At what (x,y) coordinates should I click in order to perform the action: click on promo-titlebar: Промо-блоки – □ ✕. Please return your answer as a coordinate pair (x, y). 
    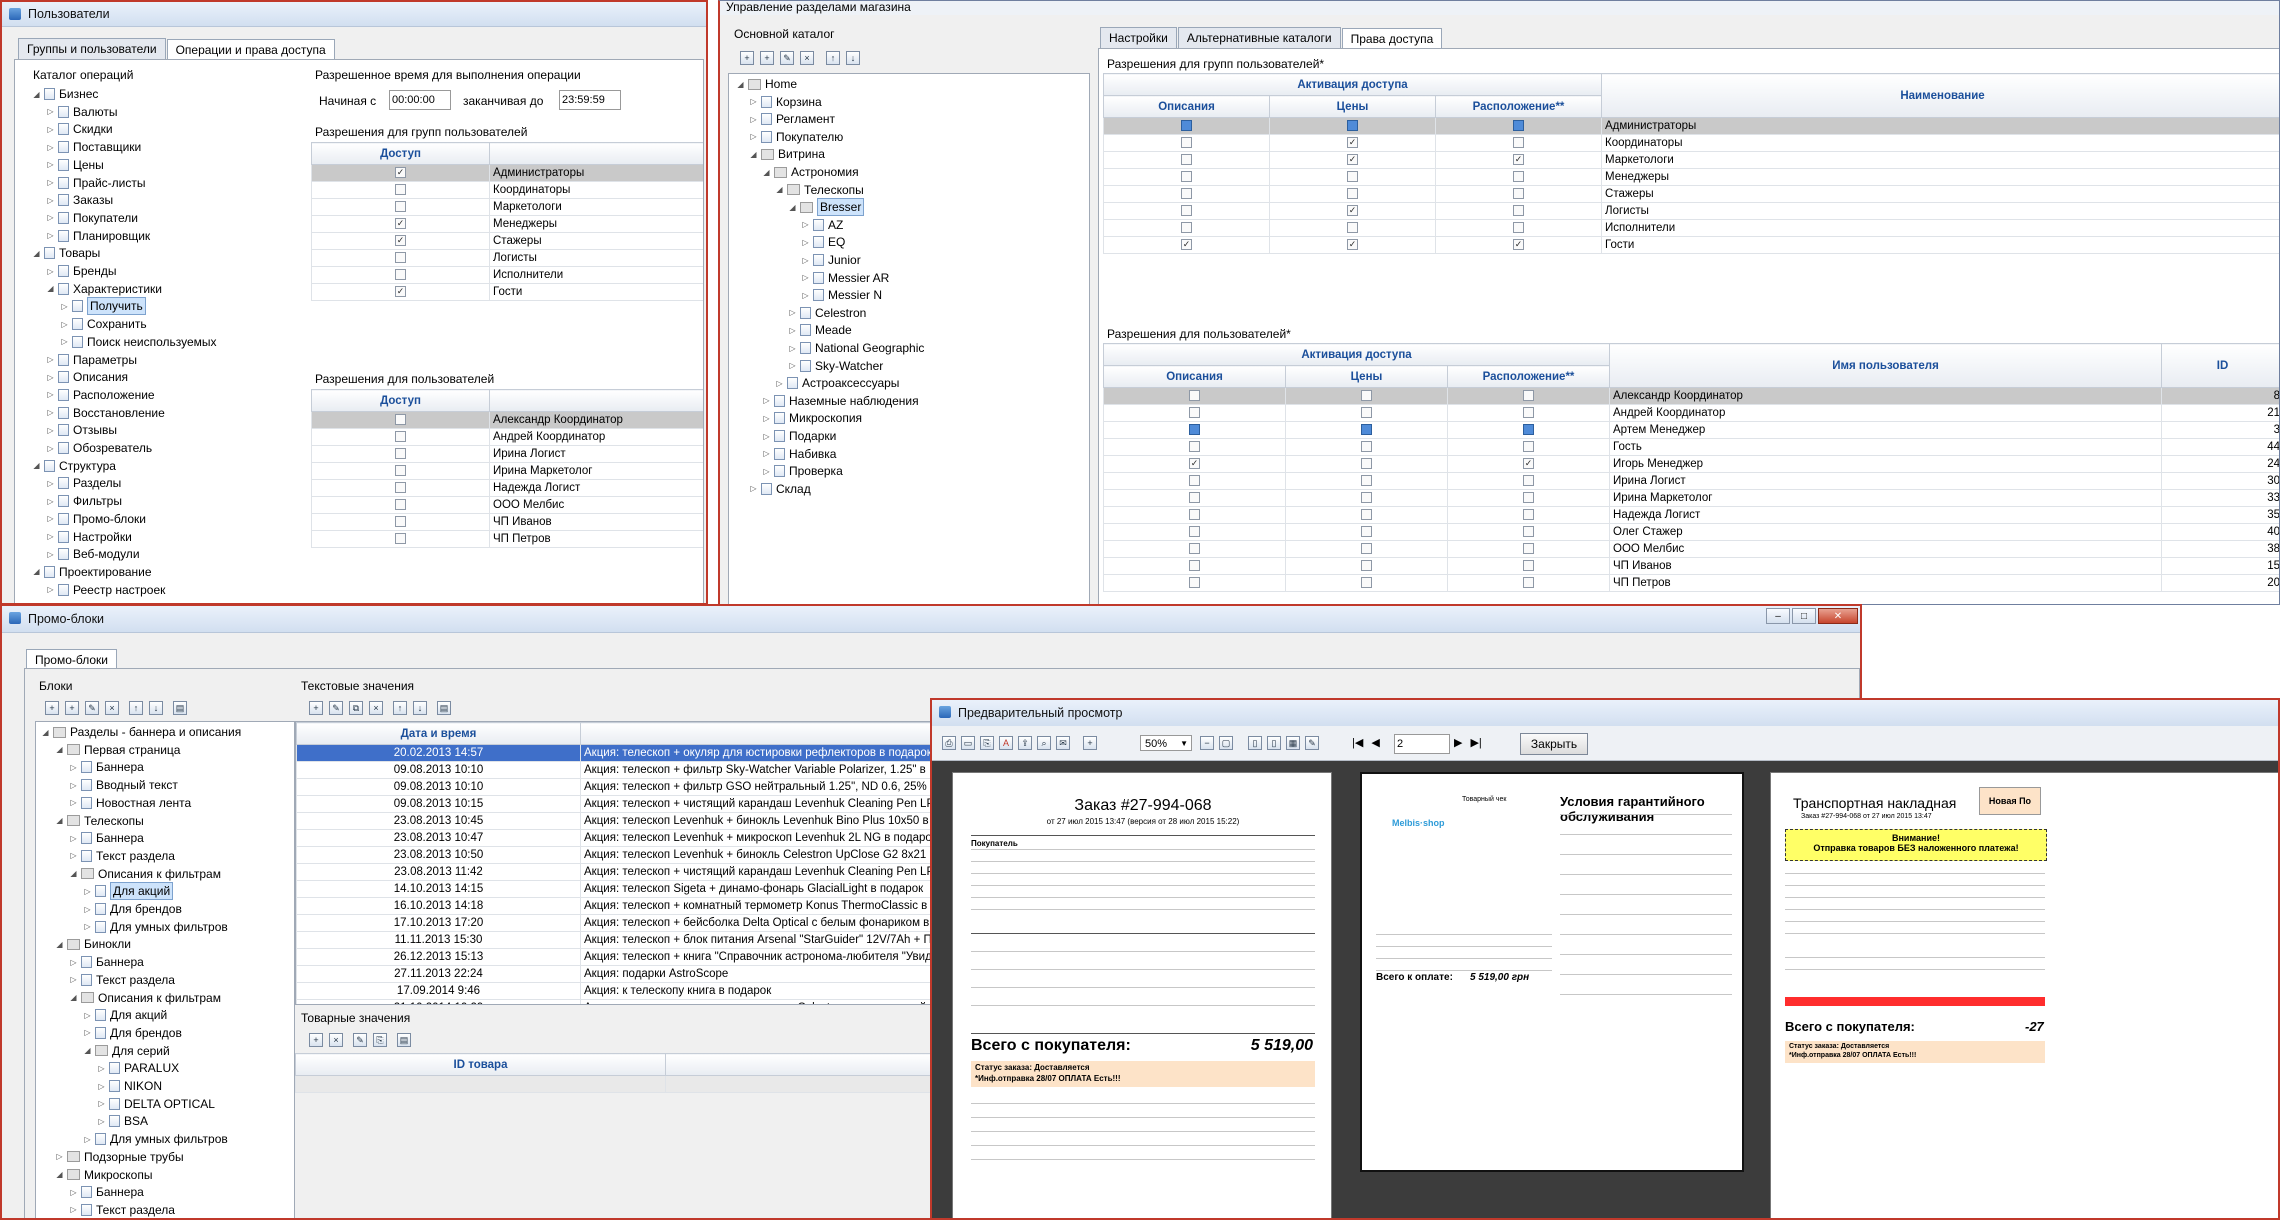
    Looking at the image, I should click on (931, 619).